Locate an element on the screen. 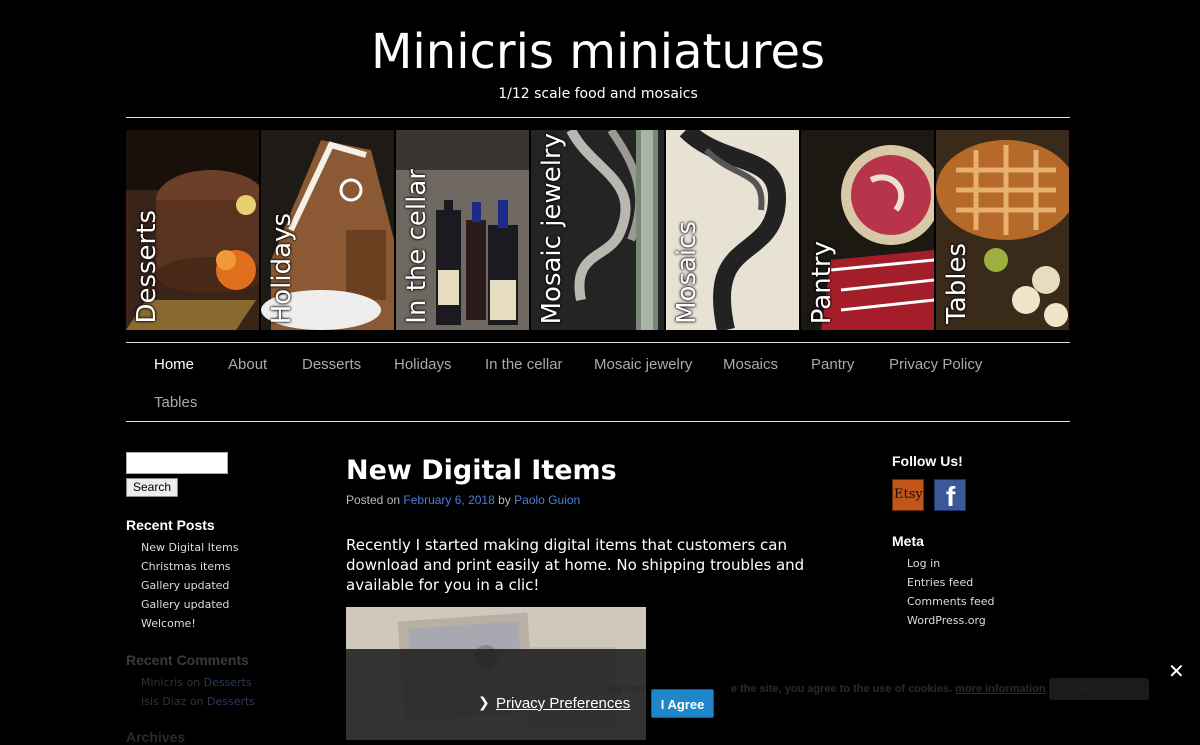  facebook-icon: f is located at coordinates (951, 496).